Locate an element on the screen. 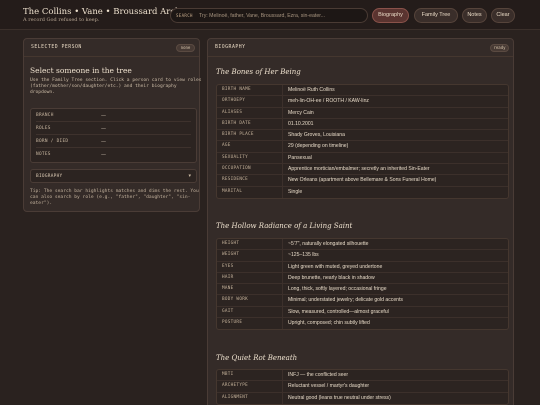 The image size is (540, 405). section-title: The Hollow Radiance of a Living Saint is located at coordinates (284, 226).